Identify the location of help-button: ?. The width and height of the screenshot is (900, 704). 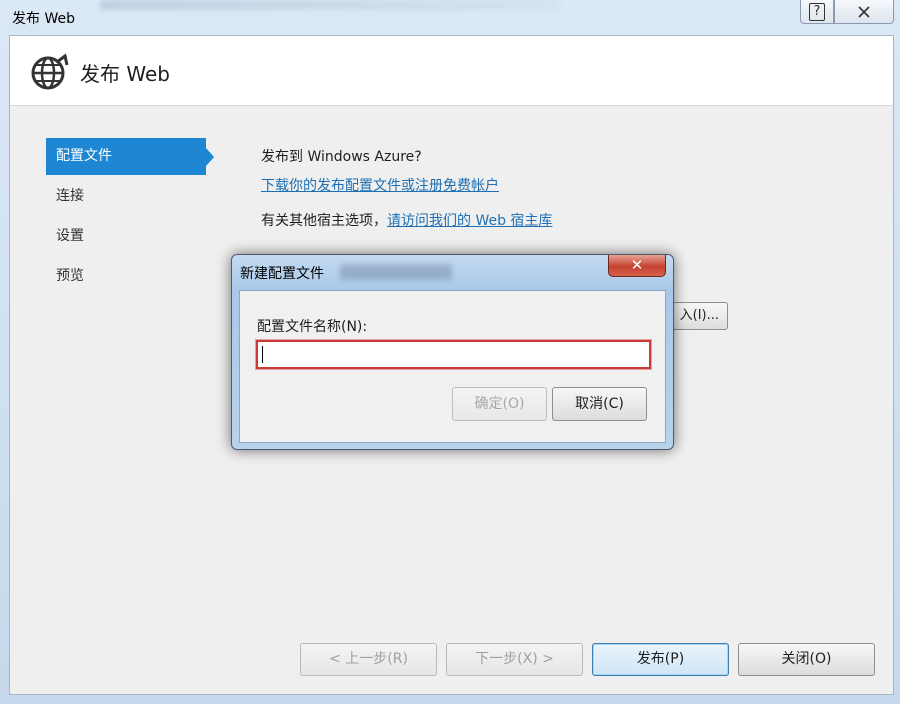
(817, 12).